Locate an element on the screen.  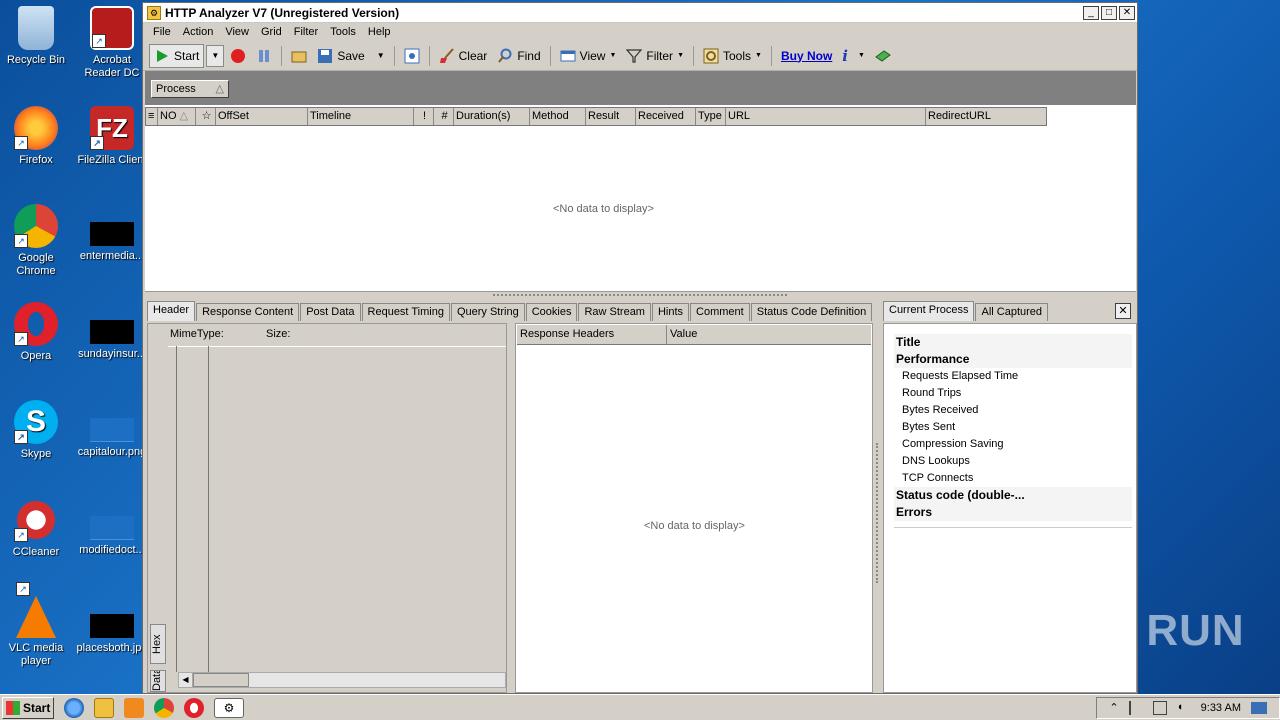
pause-button is located at coordinates (264, 56).